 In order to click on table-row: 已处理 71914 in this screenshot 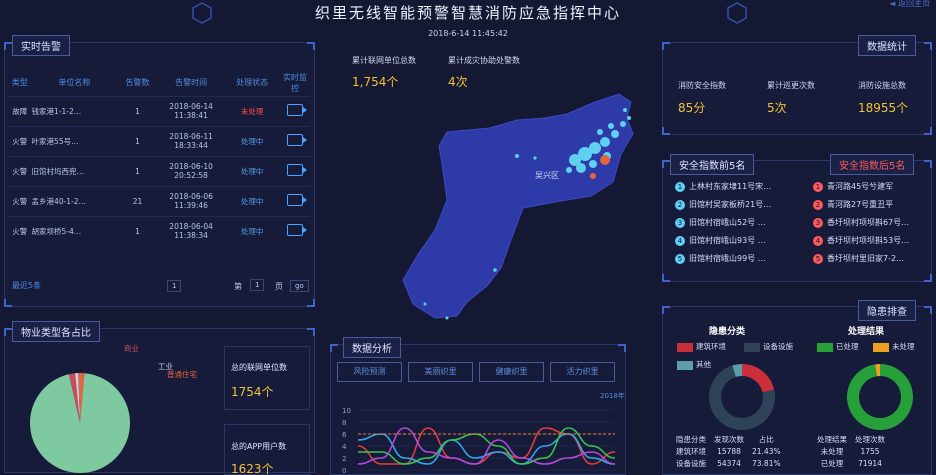, I will do `click(851, 463)`.